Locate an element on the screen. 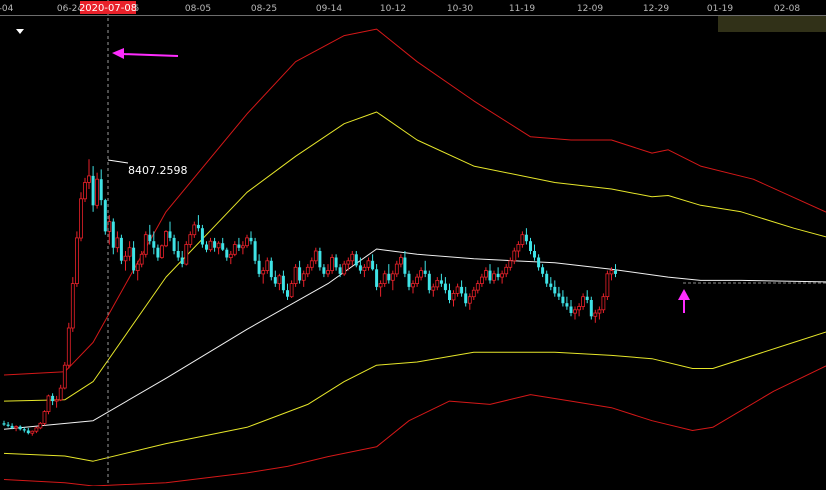 The width and height of the screenshot is (826, 490). date-tick-label: 08-05 is located at coordinates (198, 9).